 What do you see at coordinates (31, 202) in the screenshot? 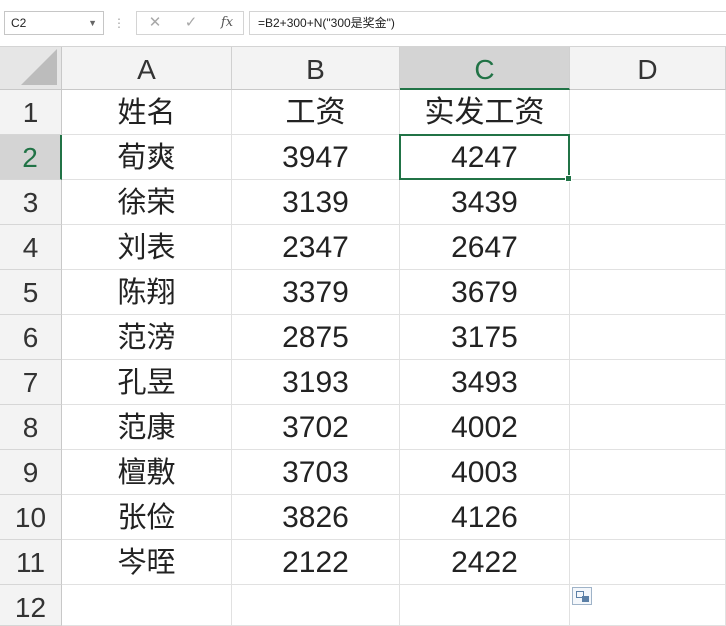
I see `row-header-3: 3` at bounding box center [31, 202].